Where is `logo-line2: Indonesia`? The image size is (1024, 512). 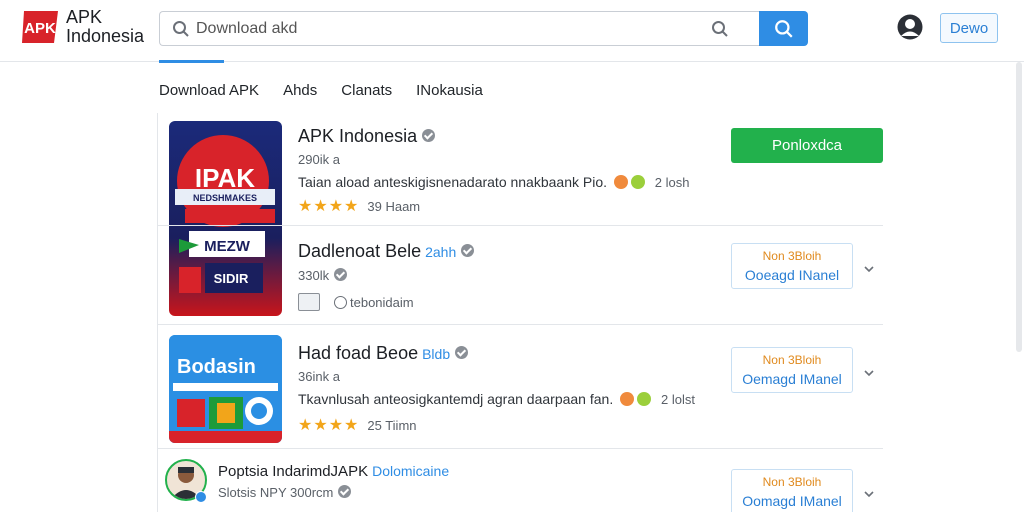
logo-line2: Indonesia is located at coordinates (105, 36).